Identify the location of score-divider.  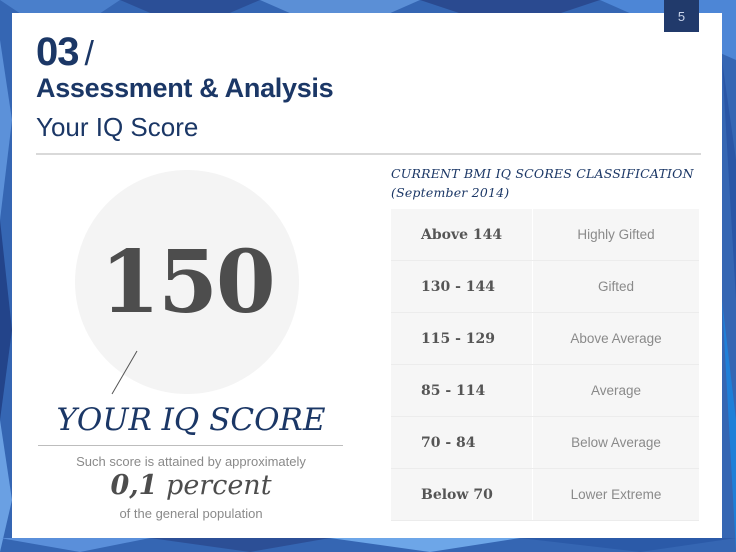
(190, 445).